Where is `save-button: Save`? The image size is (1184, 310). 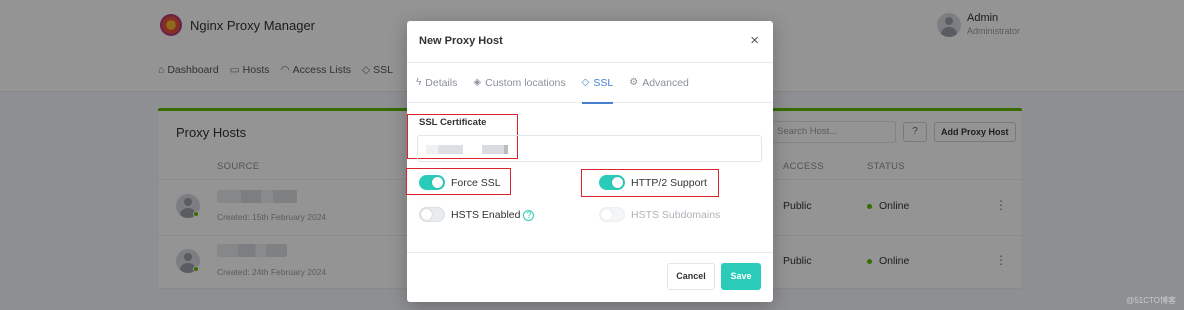 save-button: Save is located at coordinates (741, 276).